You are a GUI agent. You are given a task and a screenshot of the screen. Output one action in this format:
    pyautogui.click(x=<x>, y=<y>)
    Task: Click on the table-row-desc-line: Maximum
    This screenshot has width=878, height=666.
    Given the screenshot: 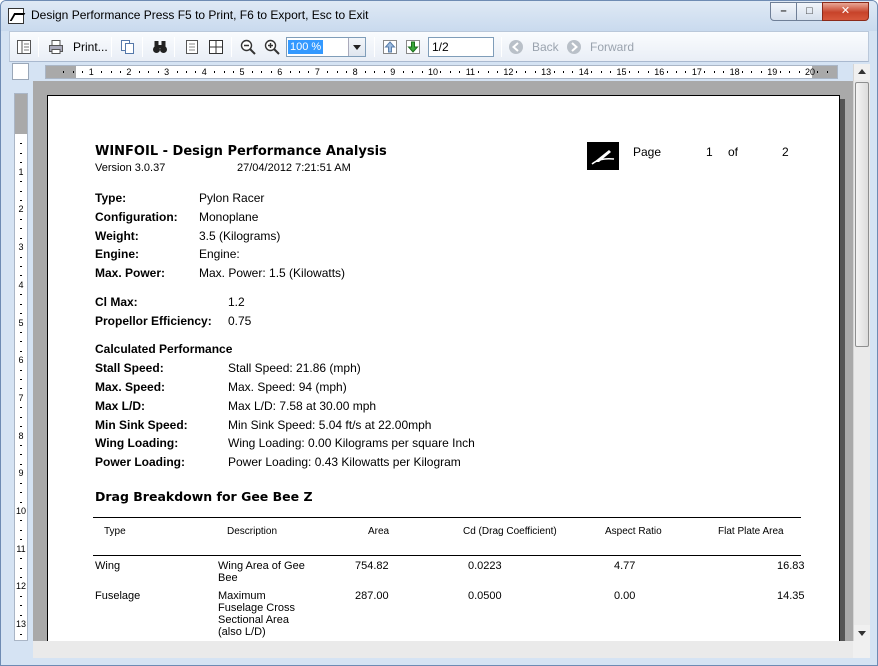 What is the action you would take?
    pyautogui.click(x=242, y=596)
    